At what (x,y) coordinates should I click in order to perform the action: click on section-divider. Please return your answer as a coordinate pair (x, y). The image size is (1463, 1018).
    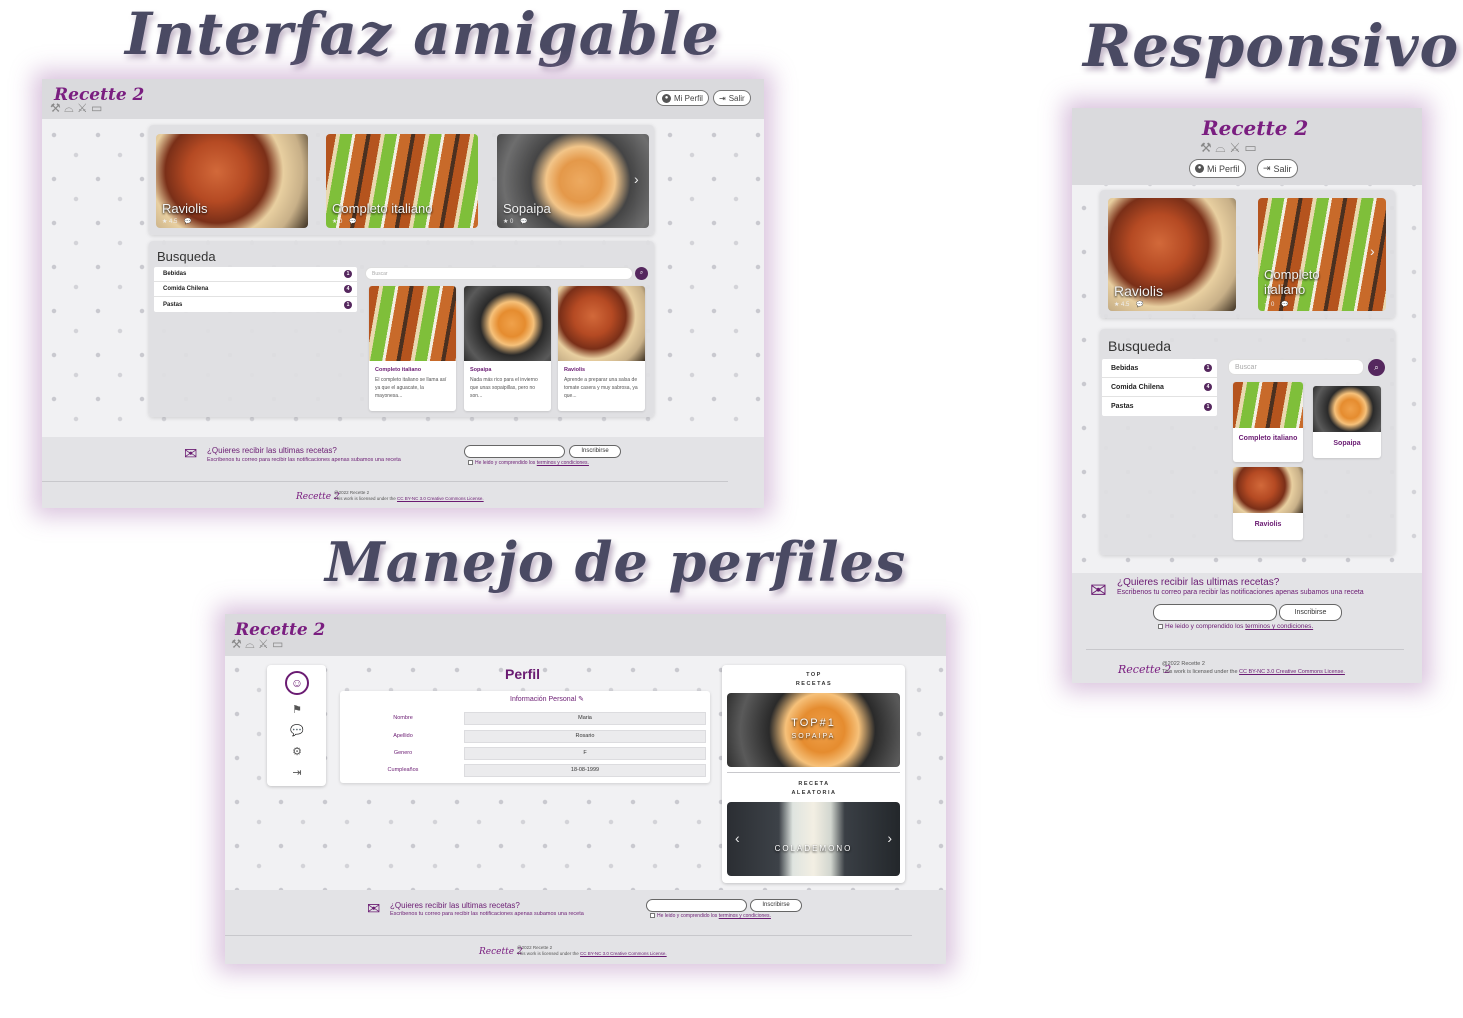
    Looking at the image, I should click on (813, 772).